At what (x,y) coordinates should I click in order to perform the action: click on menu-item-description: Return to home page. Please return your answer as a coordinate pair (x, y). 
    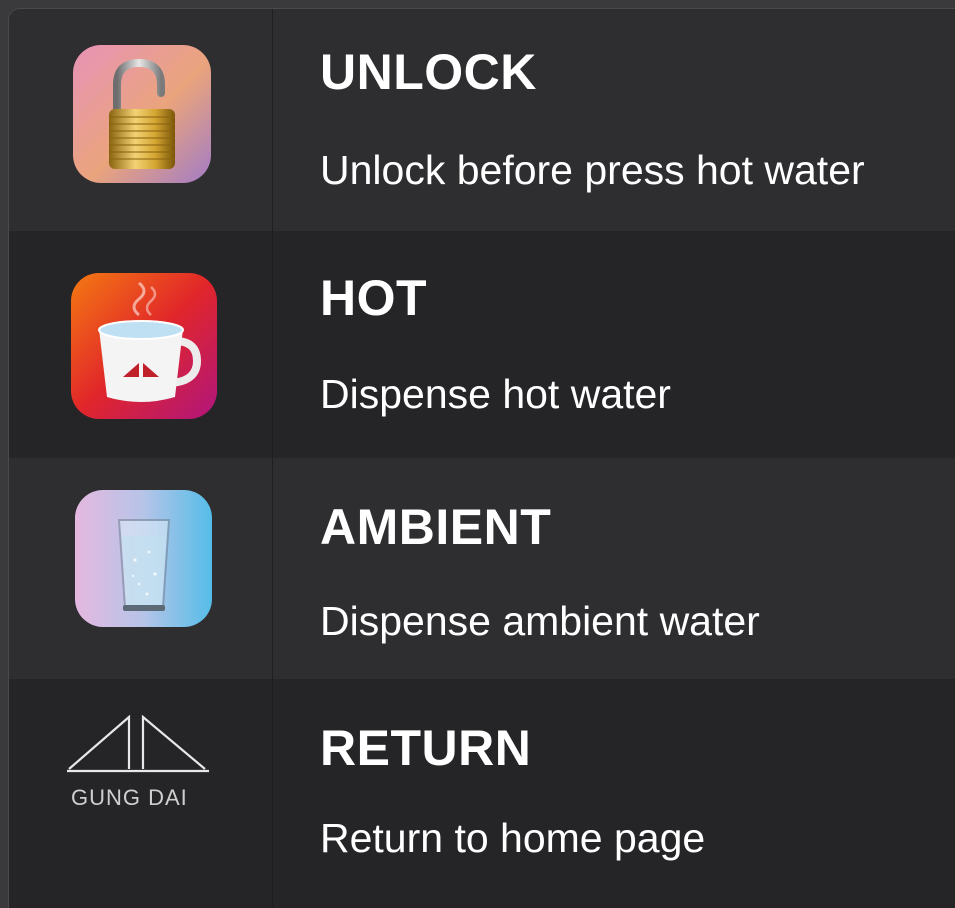
    Looking at the image, I should click on (513, 838).